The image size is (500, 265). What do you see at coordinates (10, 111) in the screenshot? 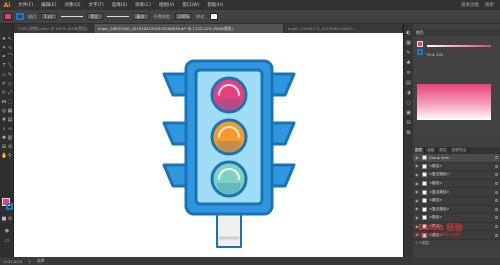
I see `perspective-grid-tool-icon: ▦` at bounding box center [10, 111].